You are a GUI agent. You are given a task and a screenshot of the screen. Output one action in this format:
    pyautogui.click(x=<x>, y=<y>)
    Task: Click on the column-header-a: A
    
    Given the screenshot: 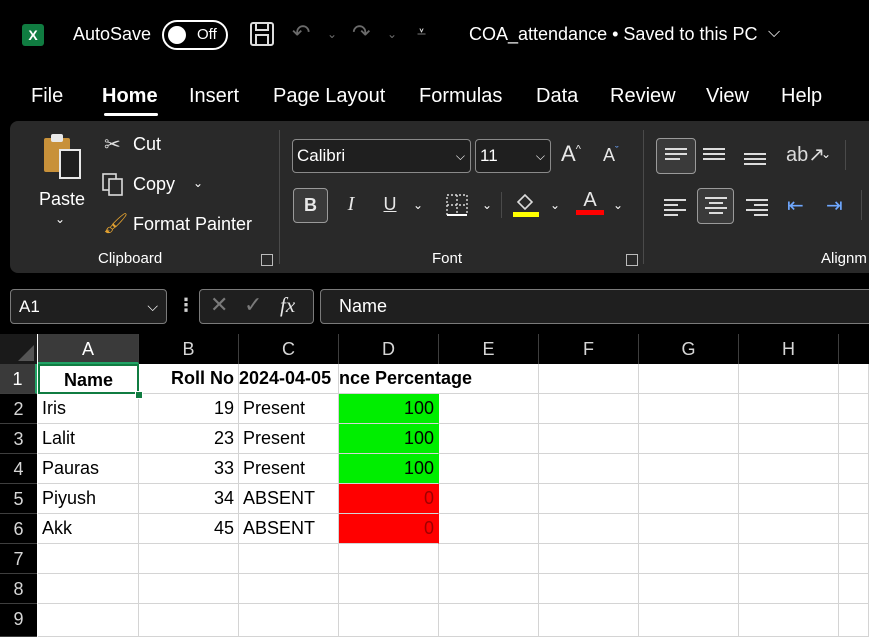 What is the action you would take?
    pyautogui.click(x=88, y=349)
    